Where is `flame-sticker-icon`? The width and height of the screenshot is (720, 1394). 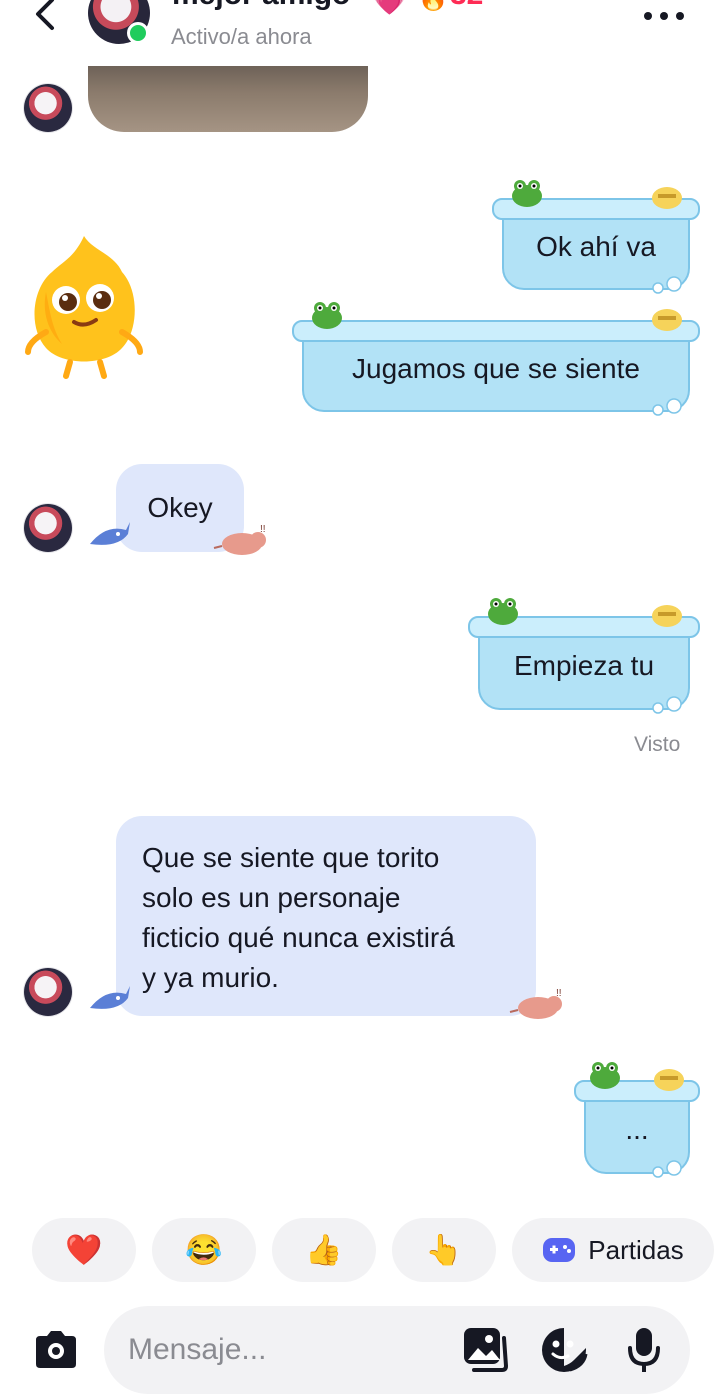
flame-sticker-icon is located at coordinates (84, 306).